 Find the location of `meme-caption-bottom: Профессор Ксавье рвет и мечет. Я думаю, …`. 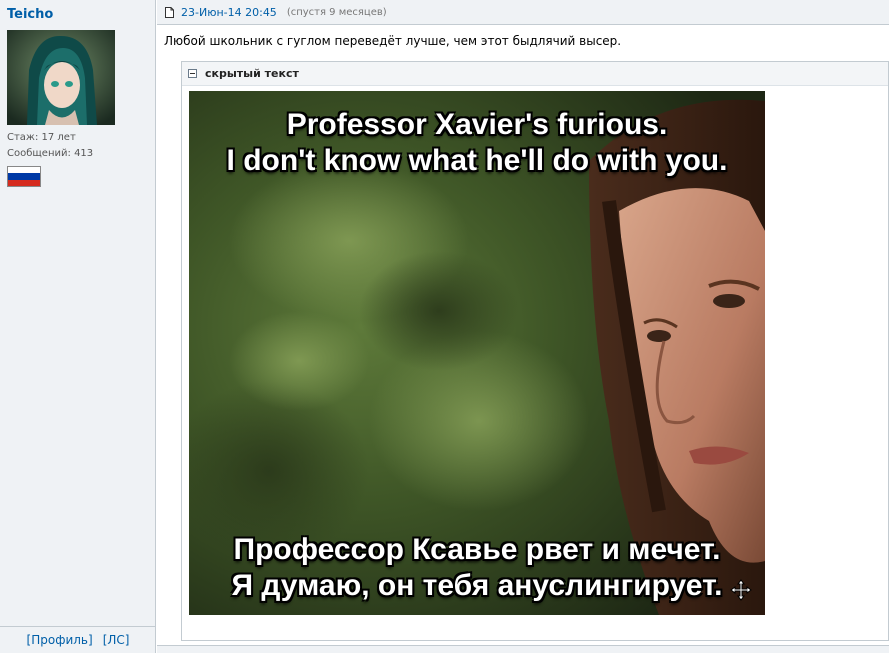

meme-caption-bottom: Профессор Ксавье рвет и мечет. Я думаю, … is located at coordinates (477, 568).